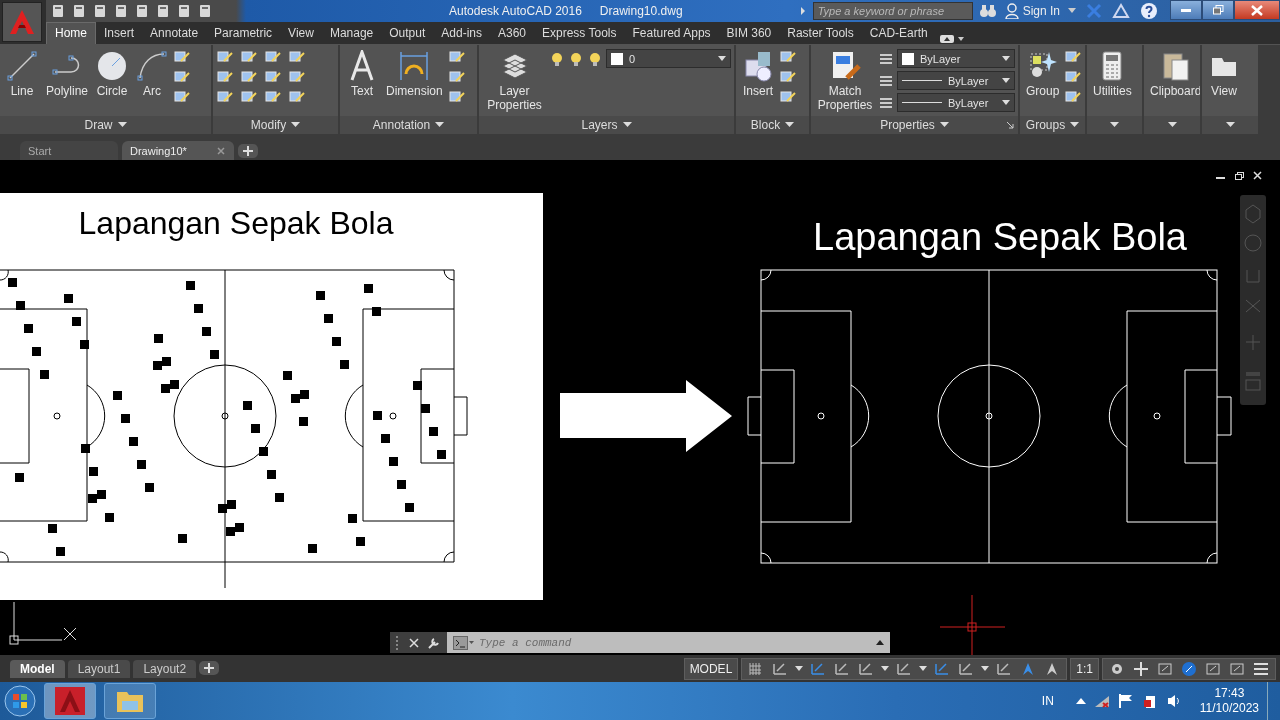 The image size is (1280, 720). Describe the element at coordinates (802, 11) in the screenshot. I see `expand-icon` at that location.